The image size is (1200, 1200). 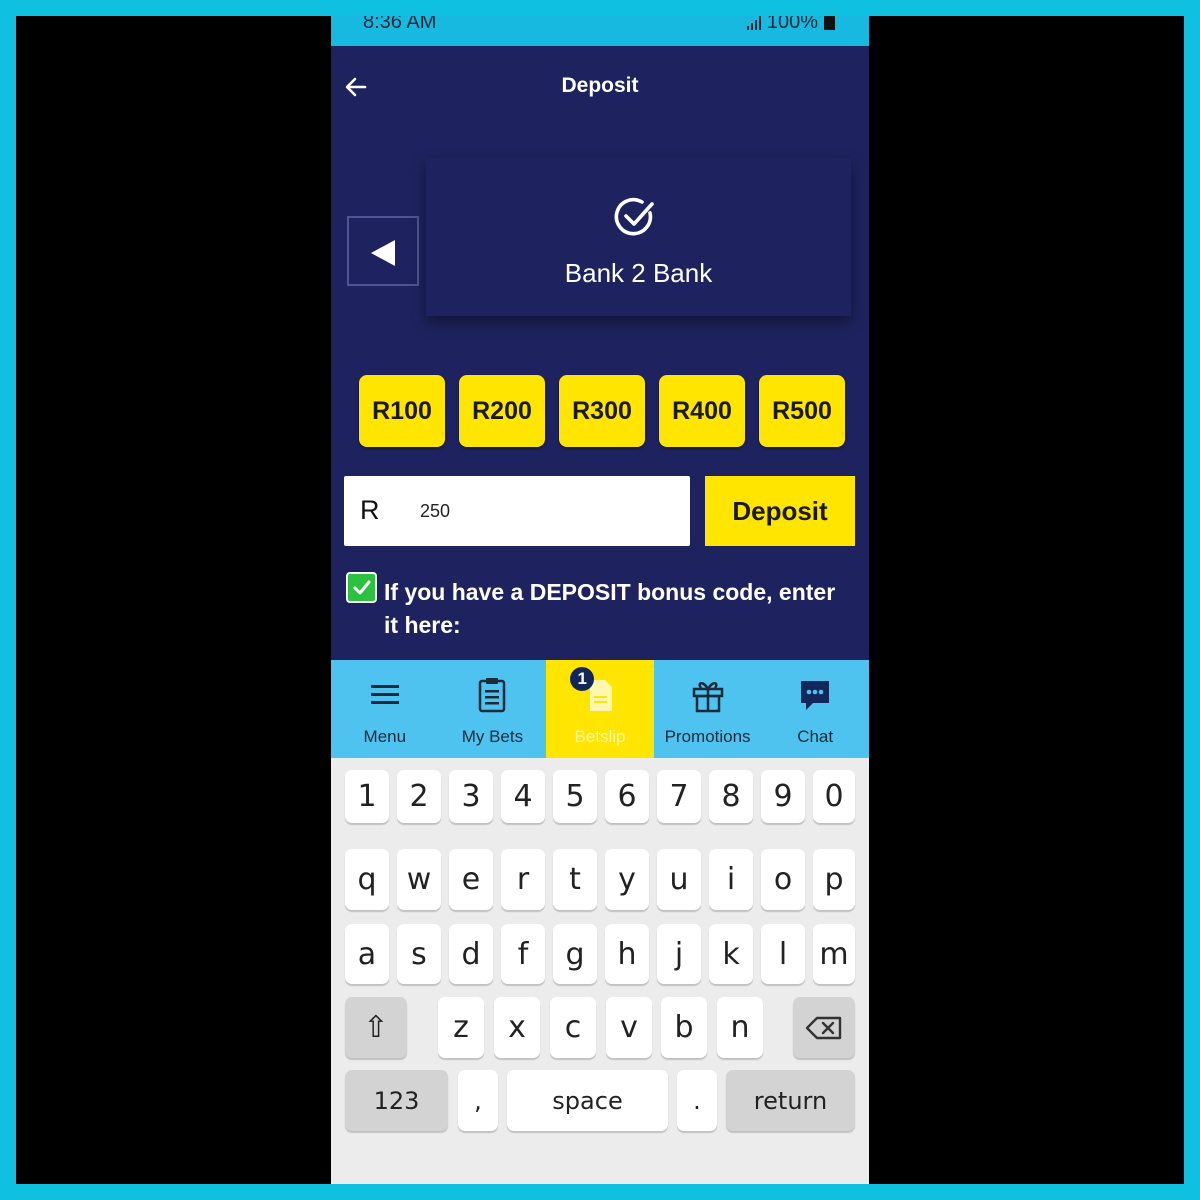 I want to click on return-key: return, so click(x=790, y=1100).